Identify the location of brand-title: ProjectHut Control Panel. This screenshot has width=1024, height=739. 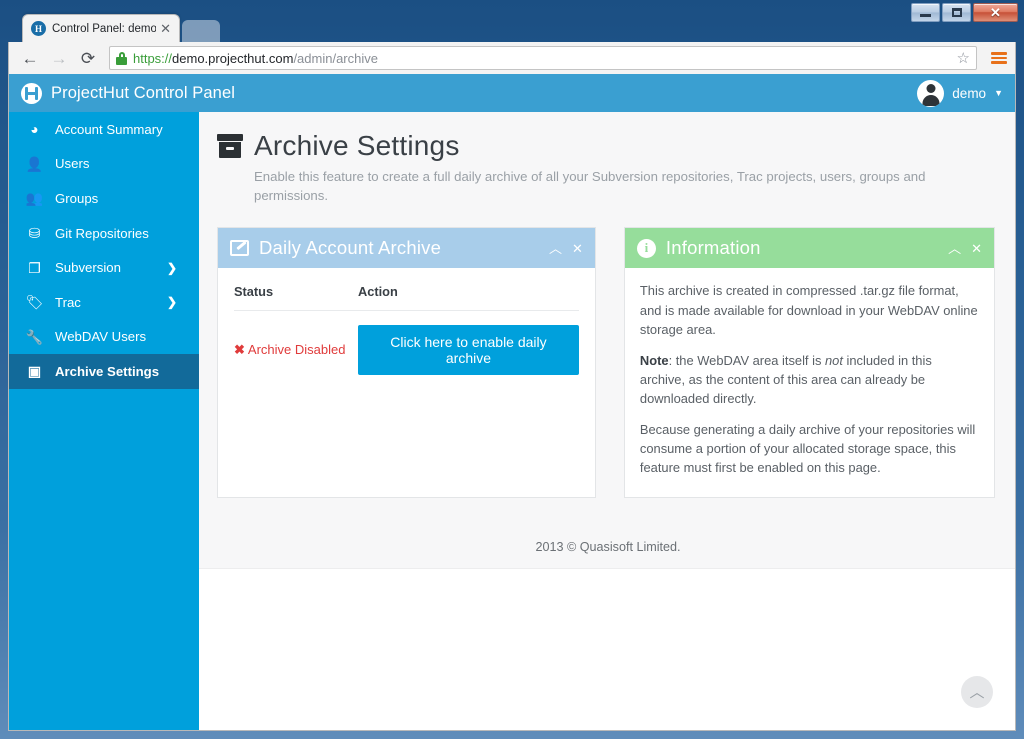
(143, 92).